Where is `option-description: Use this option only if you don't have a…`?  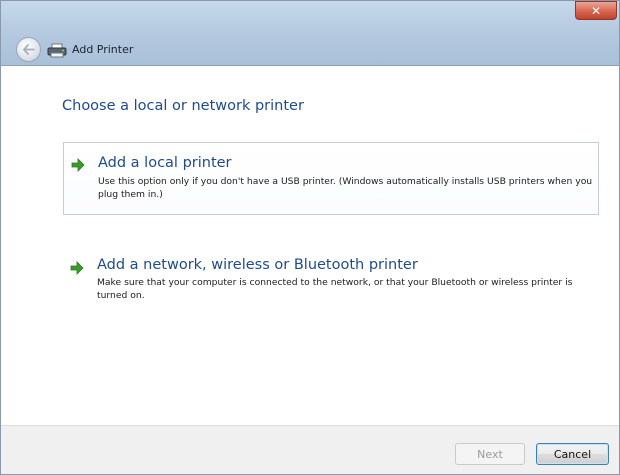
option-description: Use this option only if you don't have a… is located at coordinates (345, 188).